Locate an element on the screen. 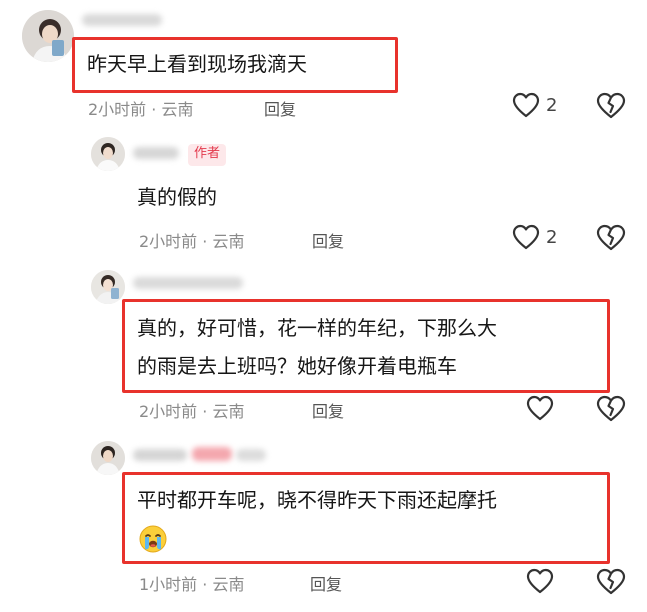  author-badge: 作者 is located at coordinates (207, 155).